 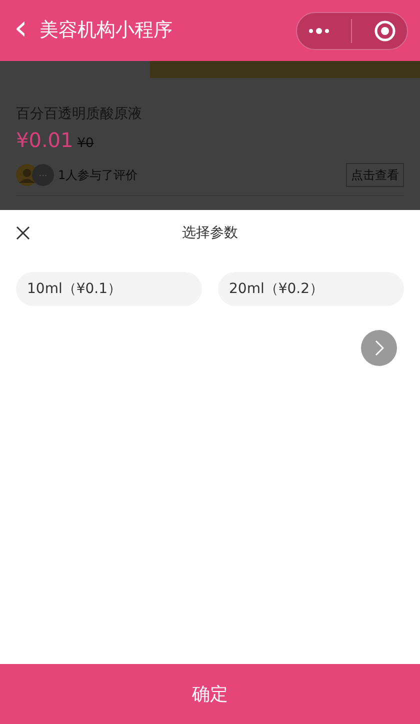 I want to click on close-target-icon, so click(x=385, y=31).